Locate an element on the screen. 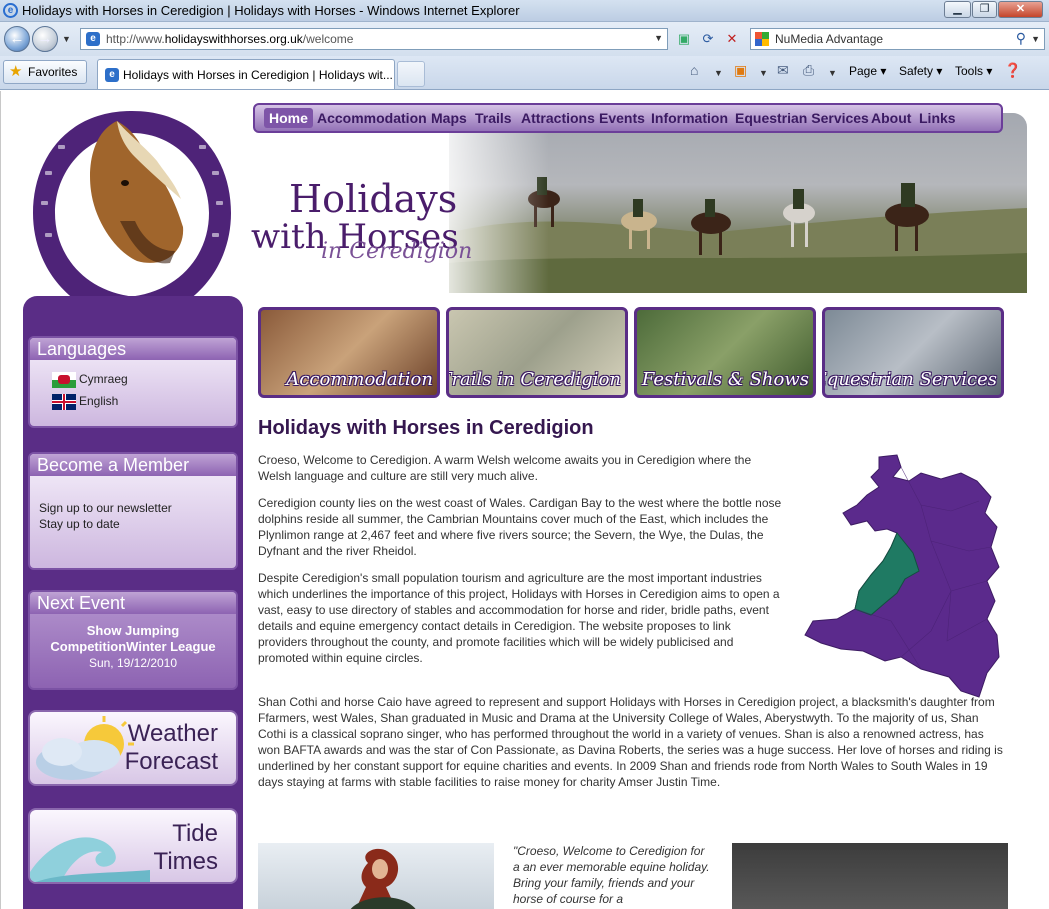 Image resolution: width=1049 pixels, height=909 pixels. nav-maps: Maps is located at coordinates (449, 118).